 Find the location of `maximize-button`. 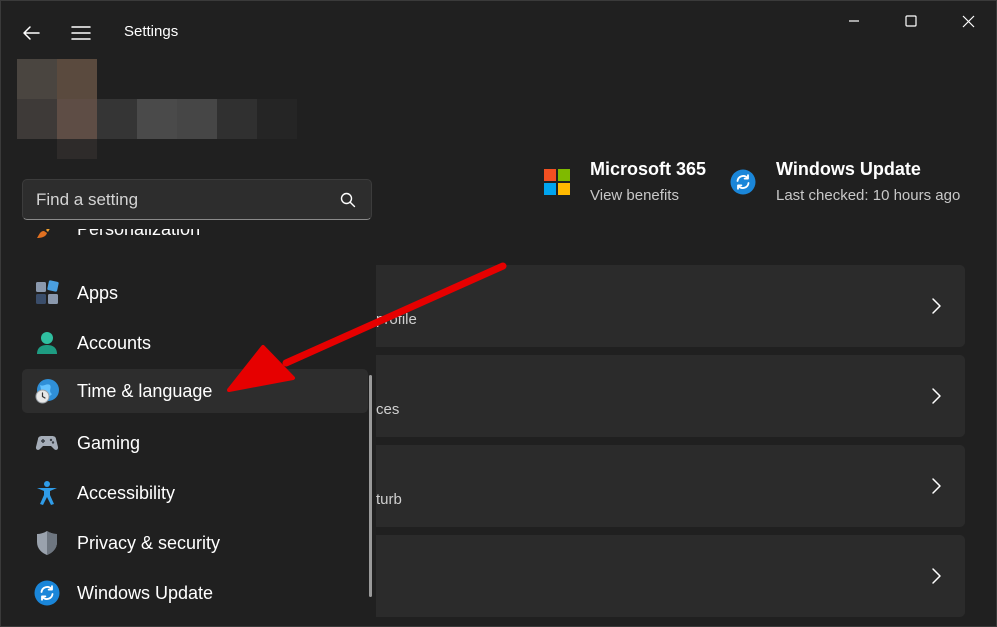

maximize-button is located at coordinates (911, 21).